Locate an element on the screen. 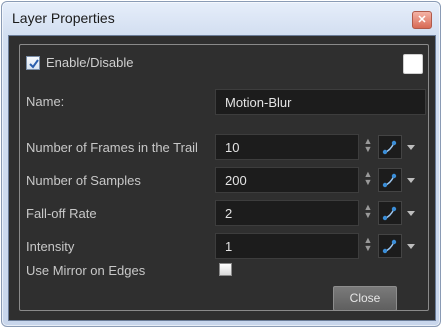 The height and width of the screenshot is (328, 442). window-title: Layer Properties is located at coordinates (63, 18).